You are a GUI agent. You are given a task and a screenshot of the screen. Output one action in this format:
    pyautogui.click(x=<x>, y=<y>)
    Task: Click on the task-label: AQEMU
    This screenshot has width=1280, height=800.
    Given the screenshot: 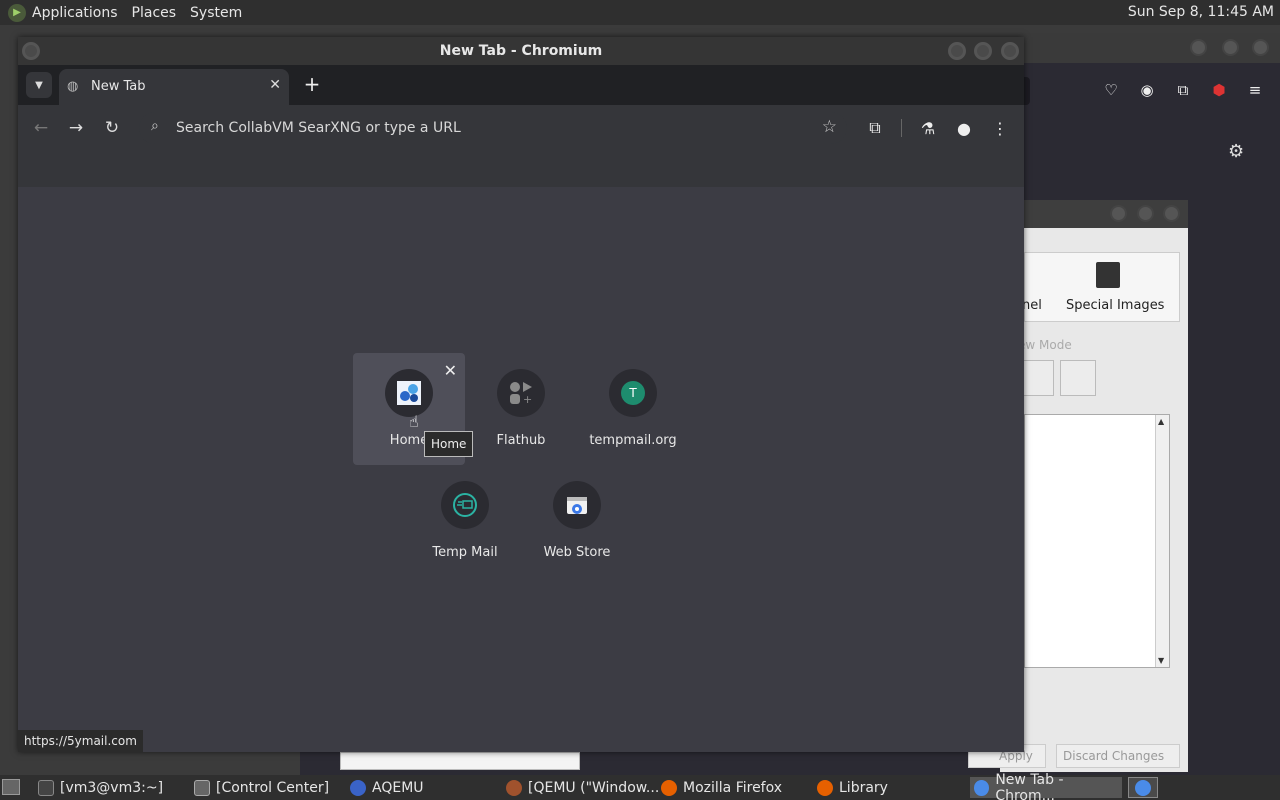 What is the action you would take?
    pyautogui.click(x=398, y=787)
    